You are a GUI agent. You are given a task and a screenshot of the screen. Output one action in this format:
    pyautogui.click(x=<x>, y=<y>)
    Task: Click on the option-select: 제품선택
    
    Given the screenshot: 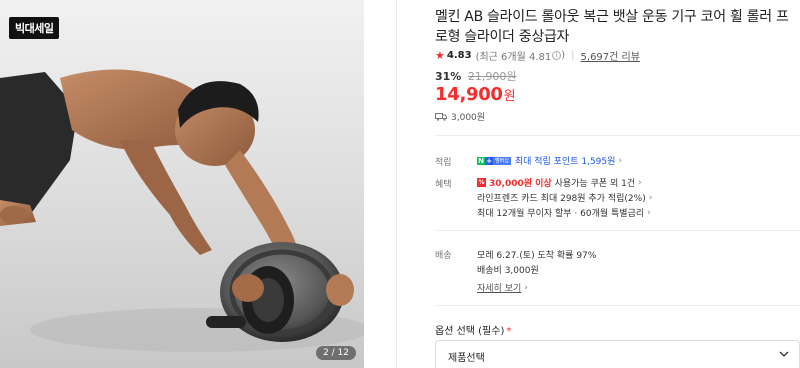 What is the action you would take?
    pyautogui.click(x=617, y=354)
    